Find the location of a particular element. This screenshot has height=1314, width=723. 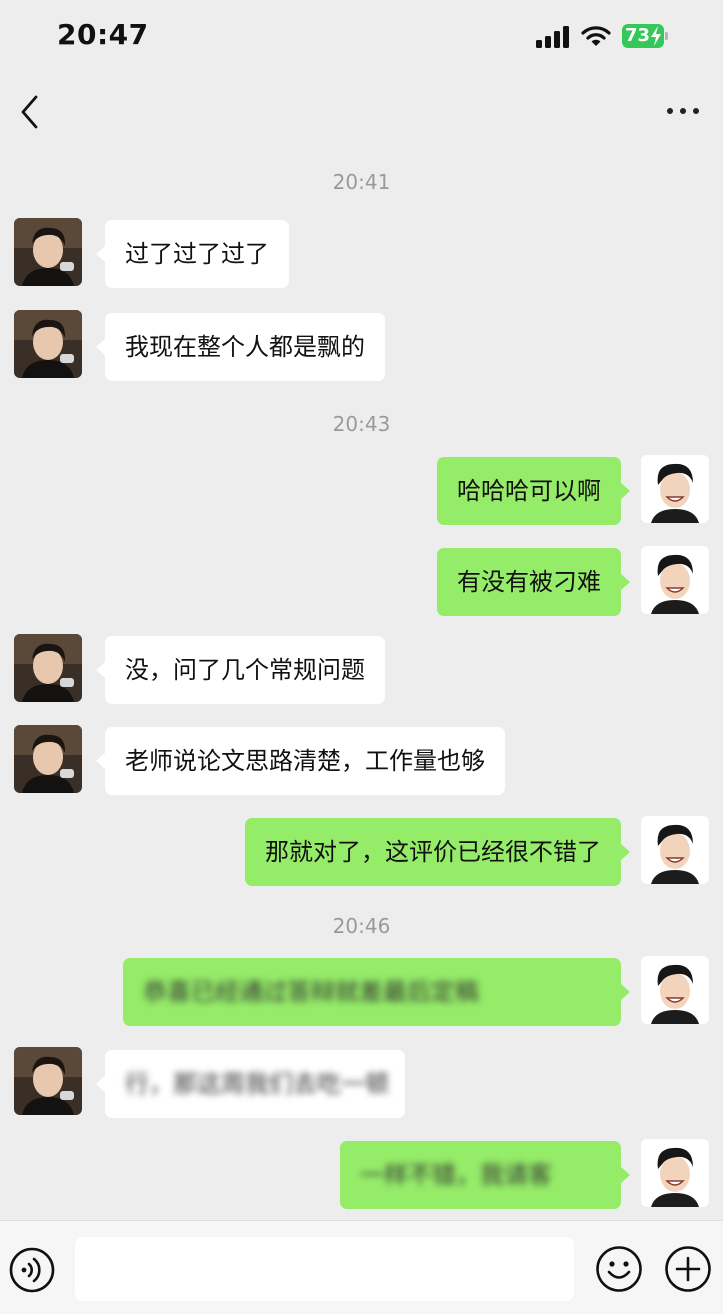

message-bubble-outgoing-blurred: 恭喜已经通过答辩就差最后定稿 is located at coordinates (376, 992).